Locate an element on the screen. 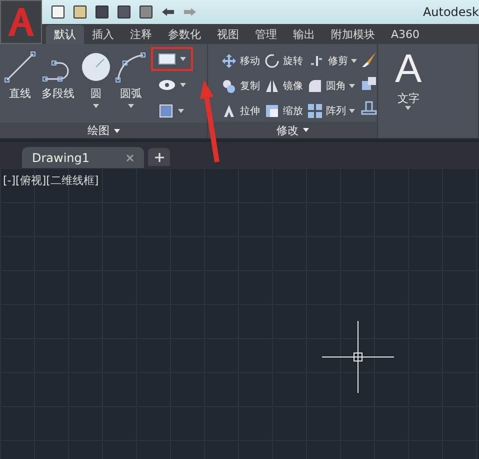  ribbon-tab: 附加模块 is located at coordinates (353, 34).